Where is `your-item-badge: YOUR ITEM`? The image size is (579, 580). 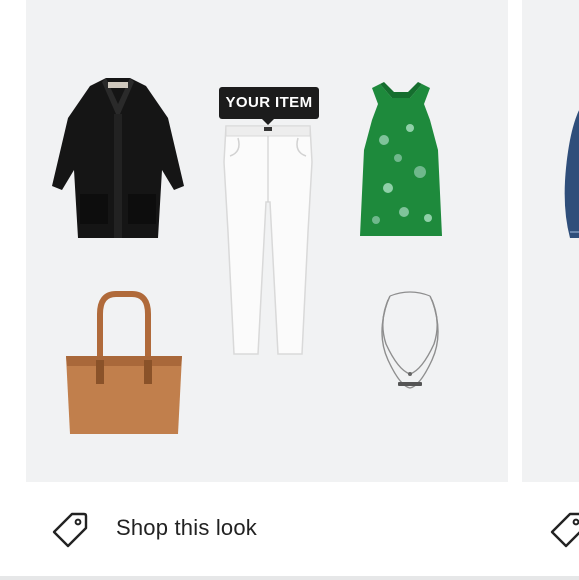 your-item-badge: YOUR ITEM is located at coordinates (269, 106).